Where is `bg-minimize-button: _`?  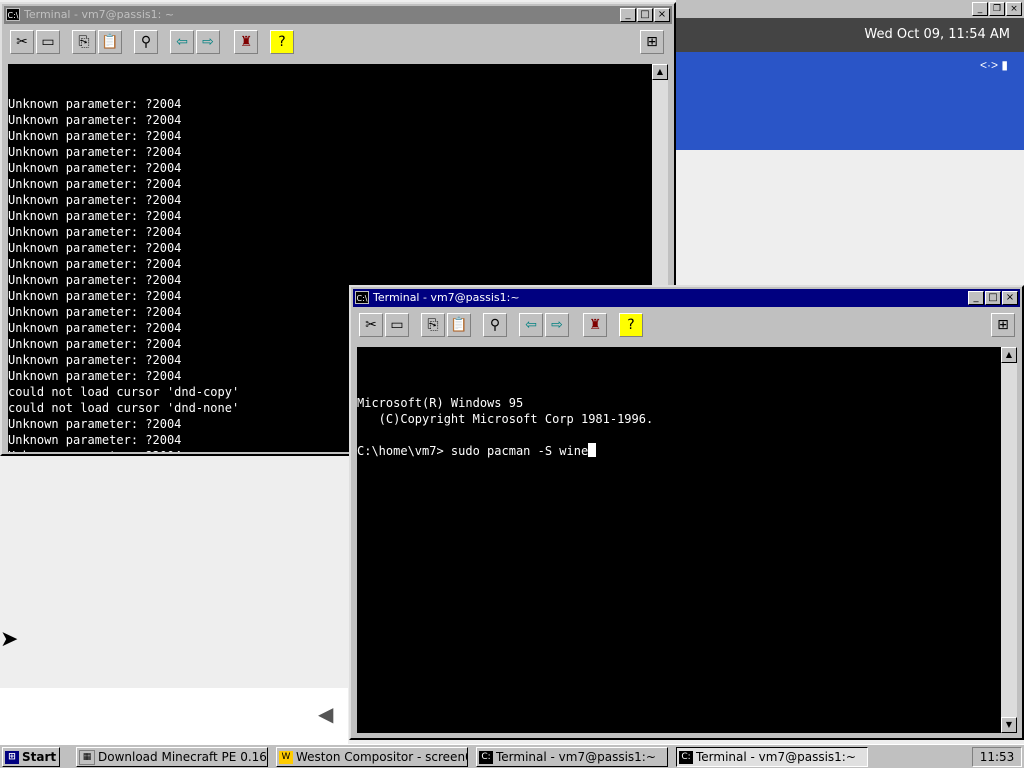 bg-minimize-button: _ is located at coordinates (980, 9).